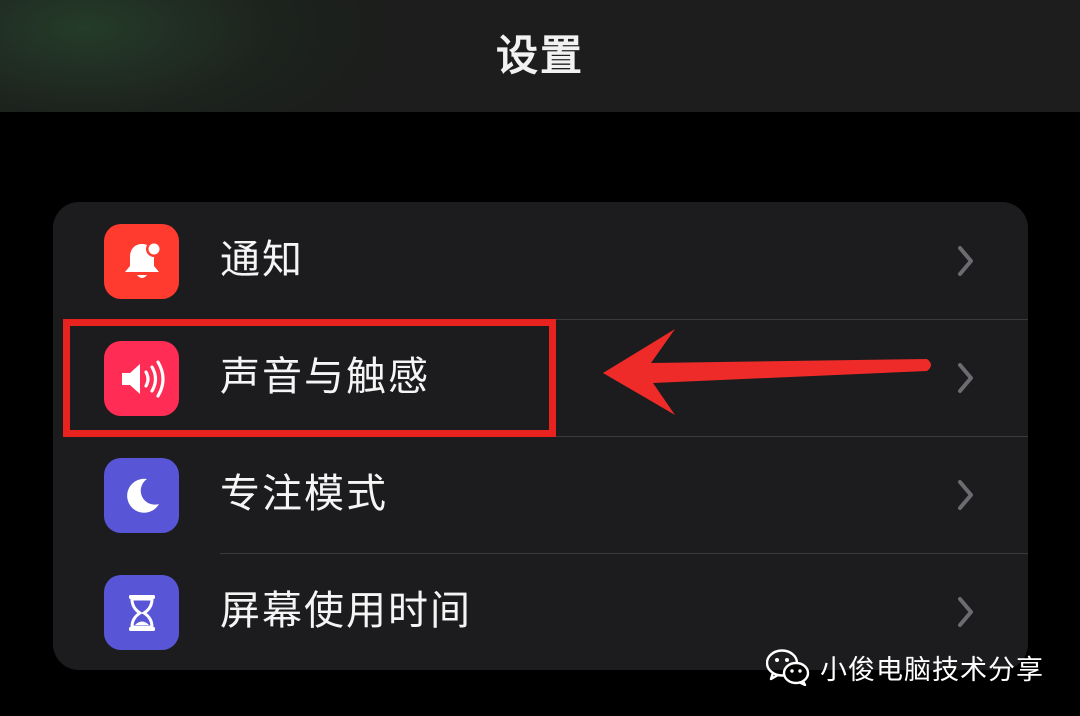 This screenshot has width=1080, height=716. What do you see at coordinates (141, 495) in the screenshot?
I see `moon-icon` at bounding box center [141, 495].